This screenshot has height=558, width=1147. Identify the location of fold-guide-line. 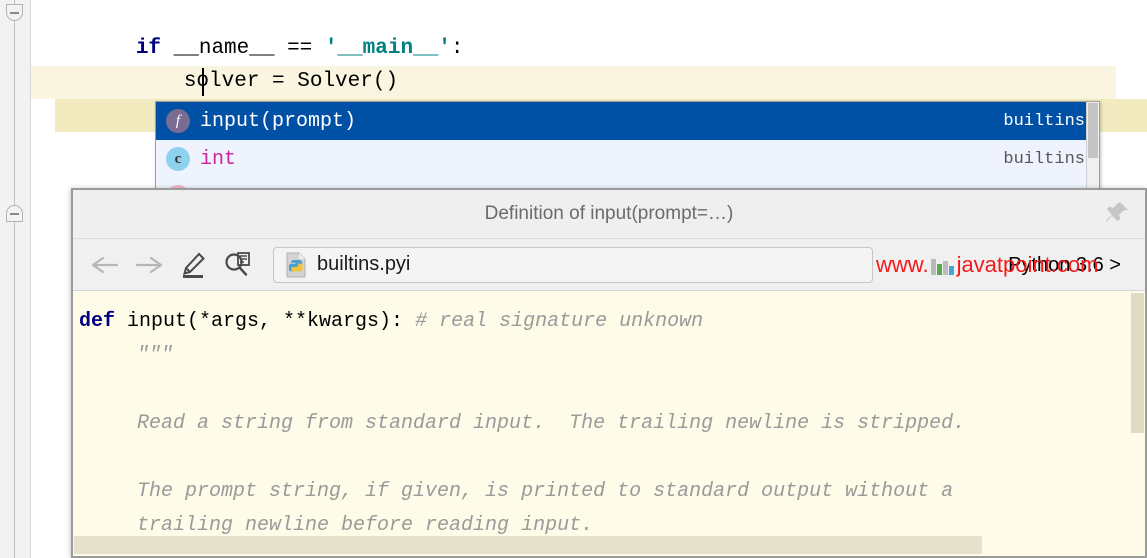
(14, 279).